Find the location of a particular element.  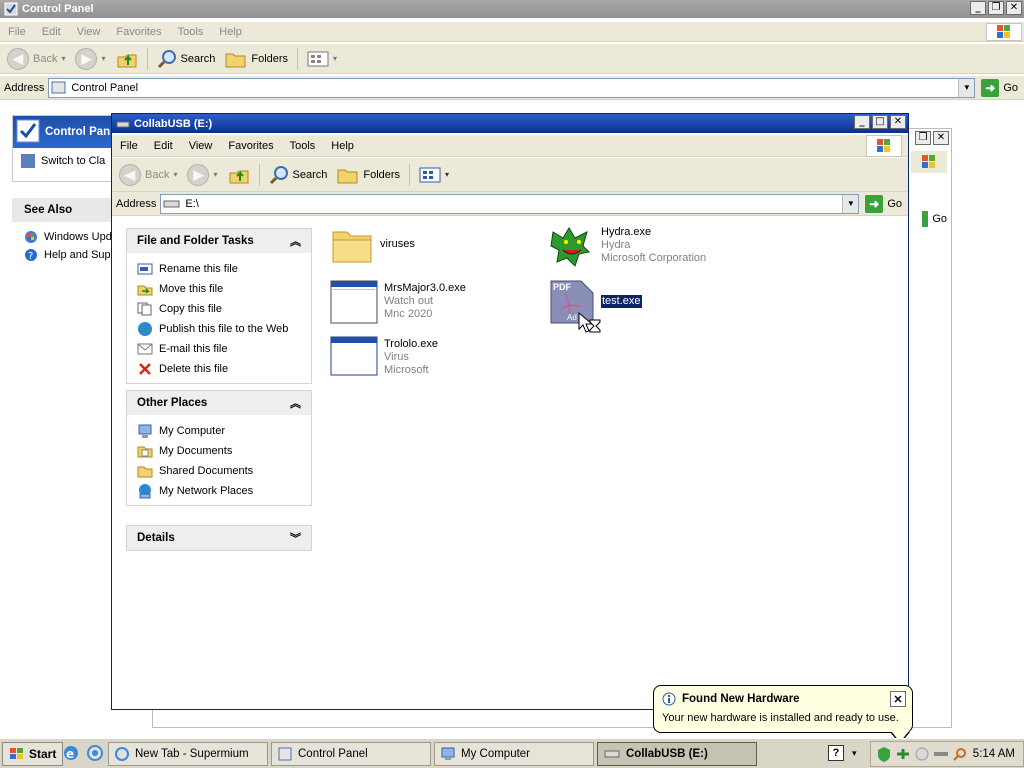

folder-icon is located at coordinates (352, 247).